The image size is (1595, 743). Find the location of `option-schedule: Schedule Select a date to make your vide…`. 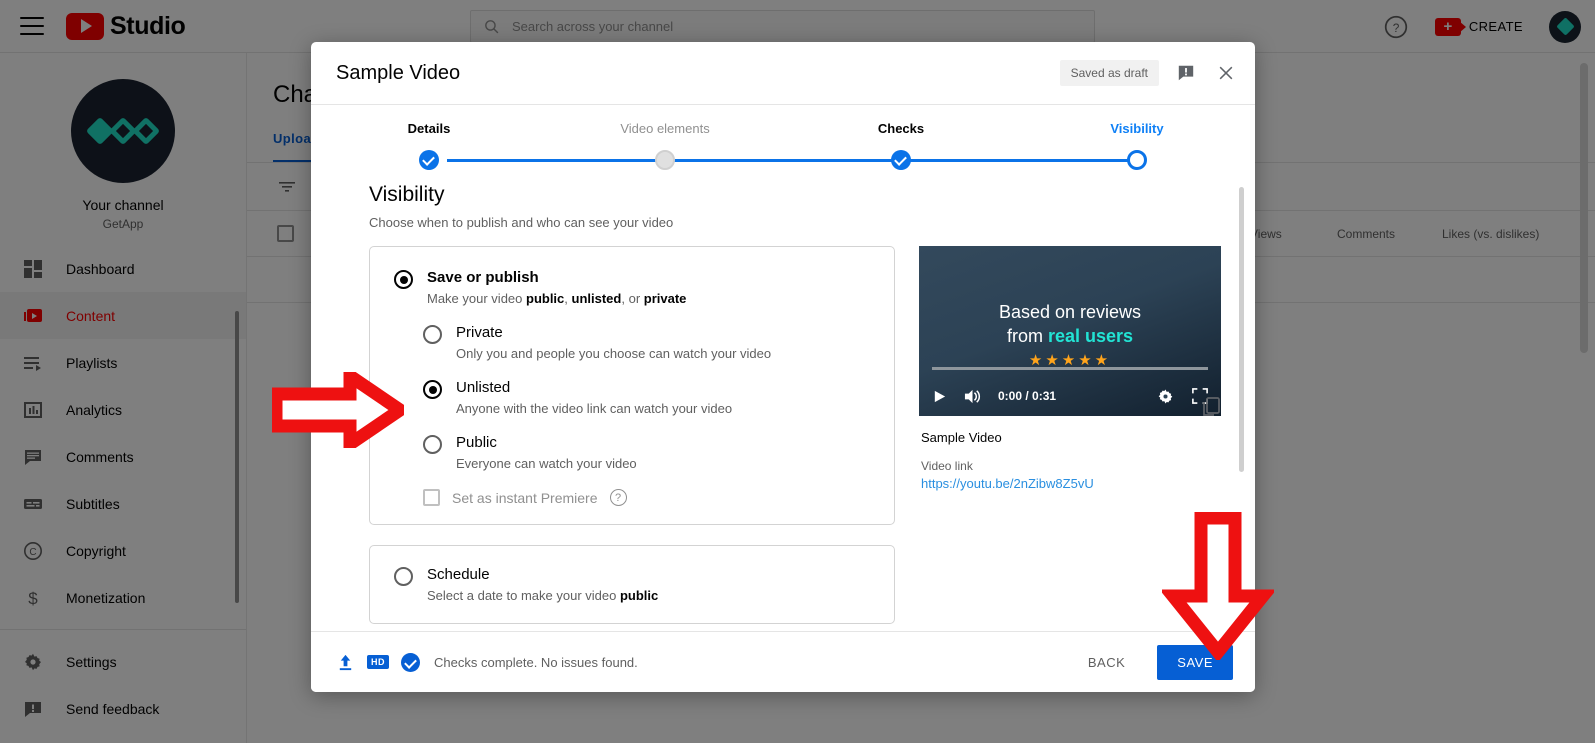

option-schedule: Schedule Select a date to make your vide… is located at coordinates (632, 584).